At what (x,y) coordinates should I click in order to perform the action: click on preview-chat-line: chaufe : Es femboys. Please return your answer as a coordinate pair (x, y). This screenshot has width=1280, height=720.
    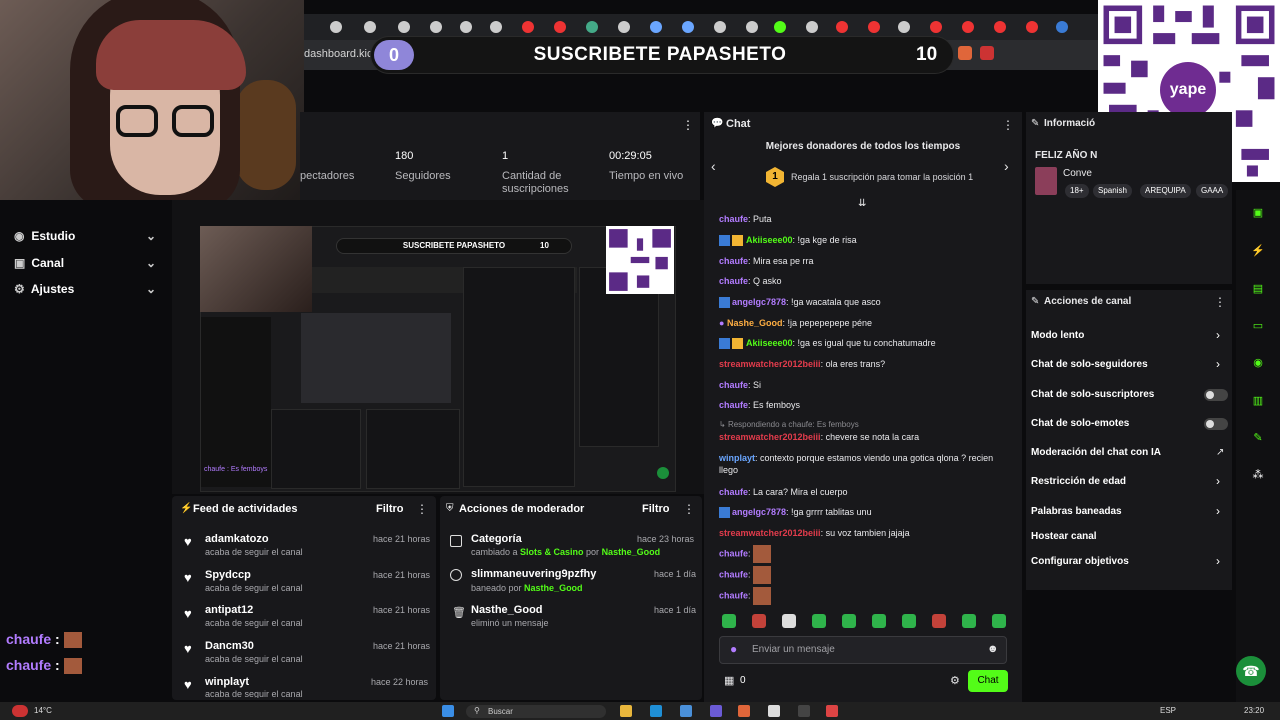
    Looking at the image, I should click on (236, 469).